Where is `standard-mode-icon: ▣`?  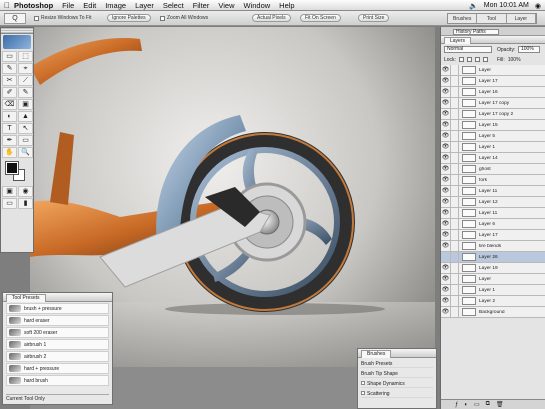 standard-mode-icon: ▣ is located at coordinates (9, 191).